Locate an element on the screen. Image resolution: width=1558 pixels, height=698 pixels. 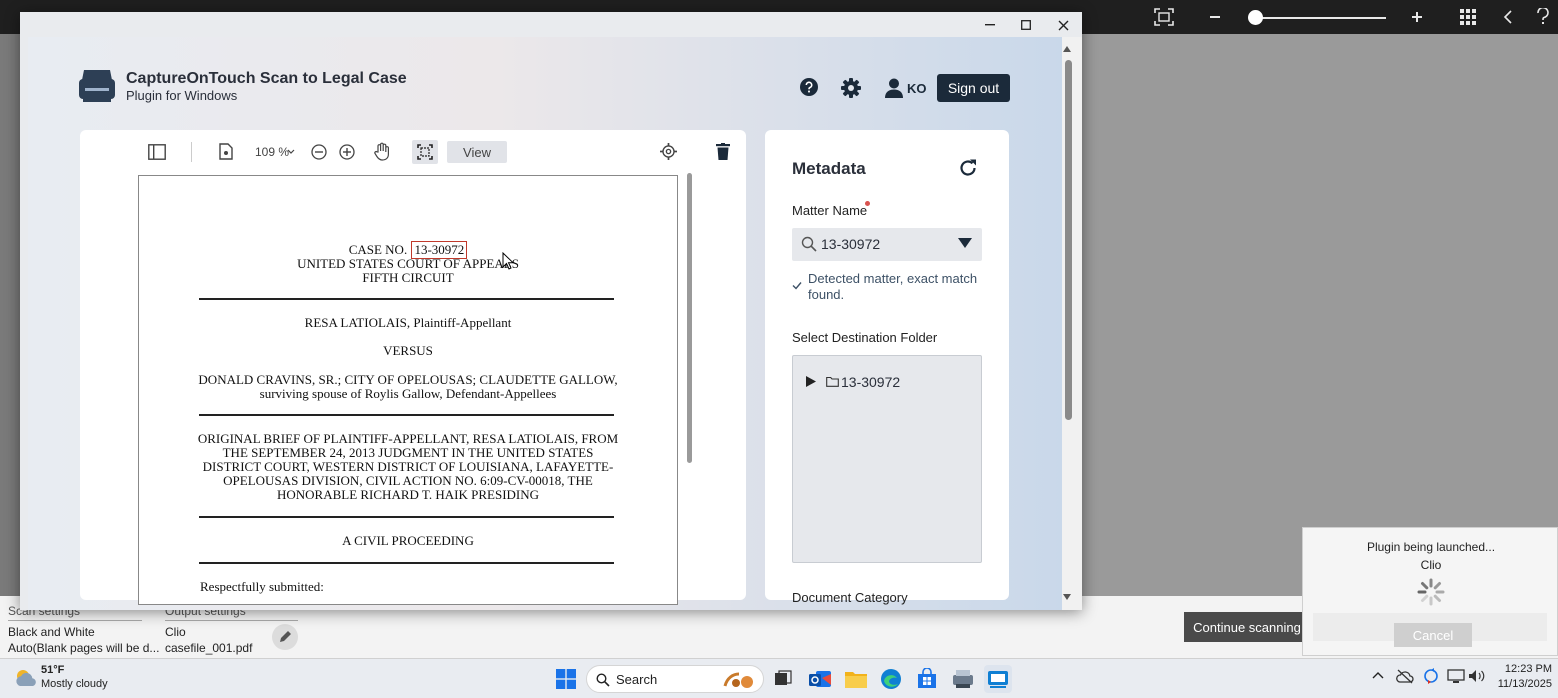
destination-folder-label: Select Destination Folder is located at coordinates (865, 337).